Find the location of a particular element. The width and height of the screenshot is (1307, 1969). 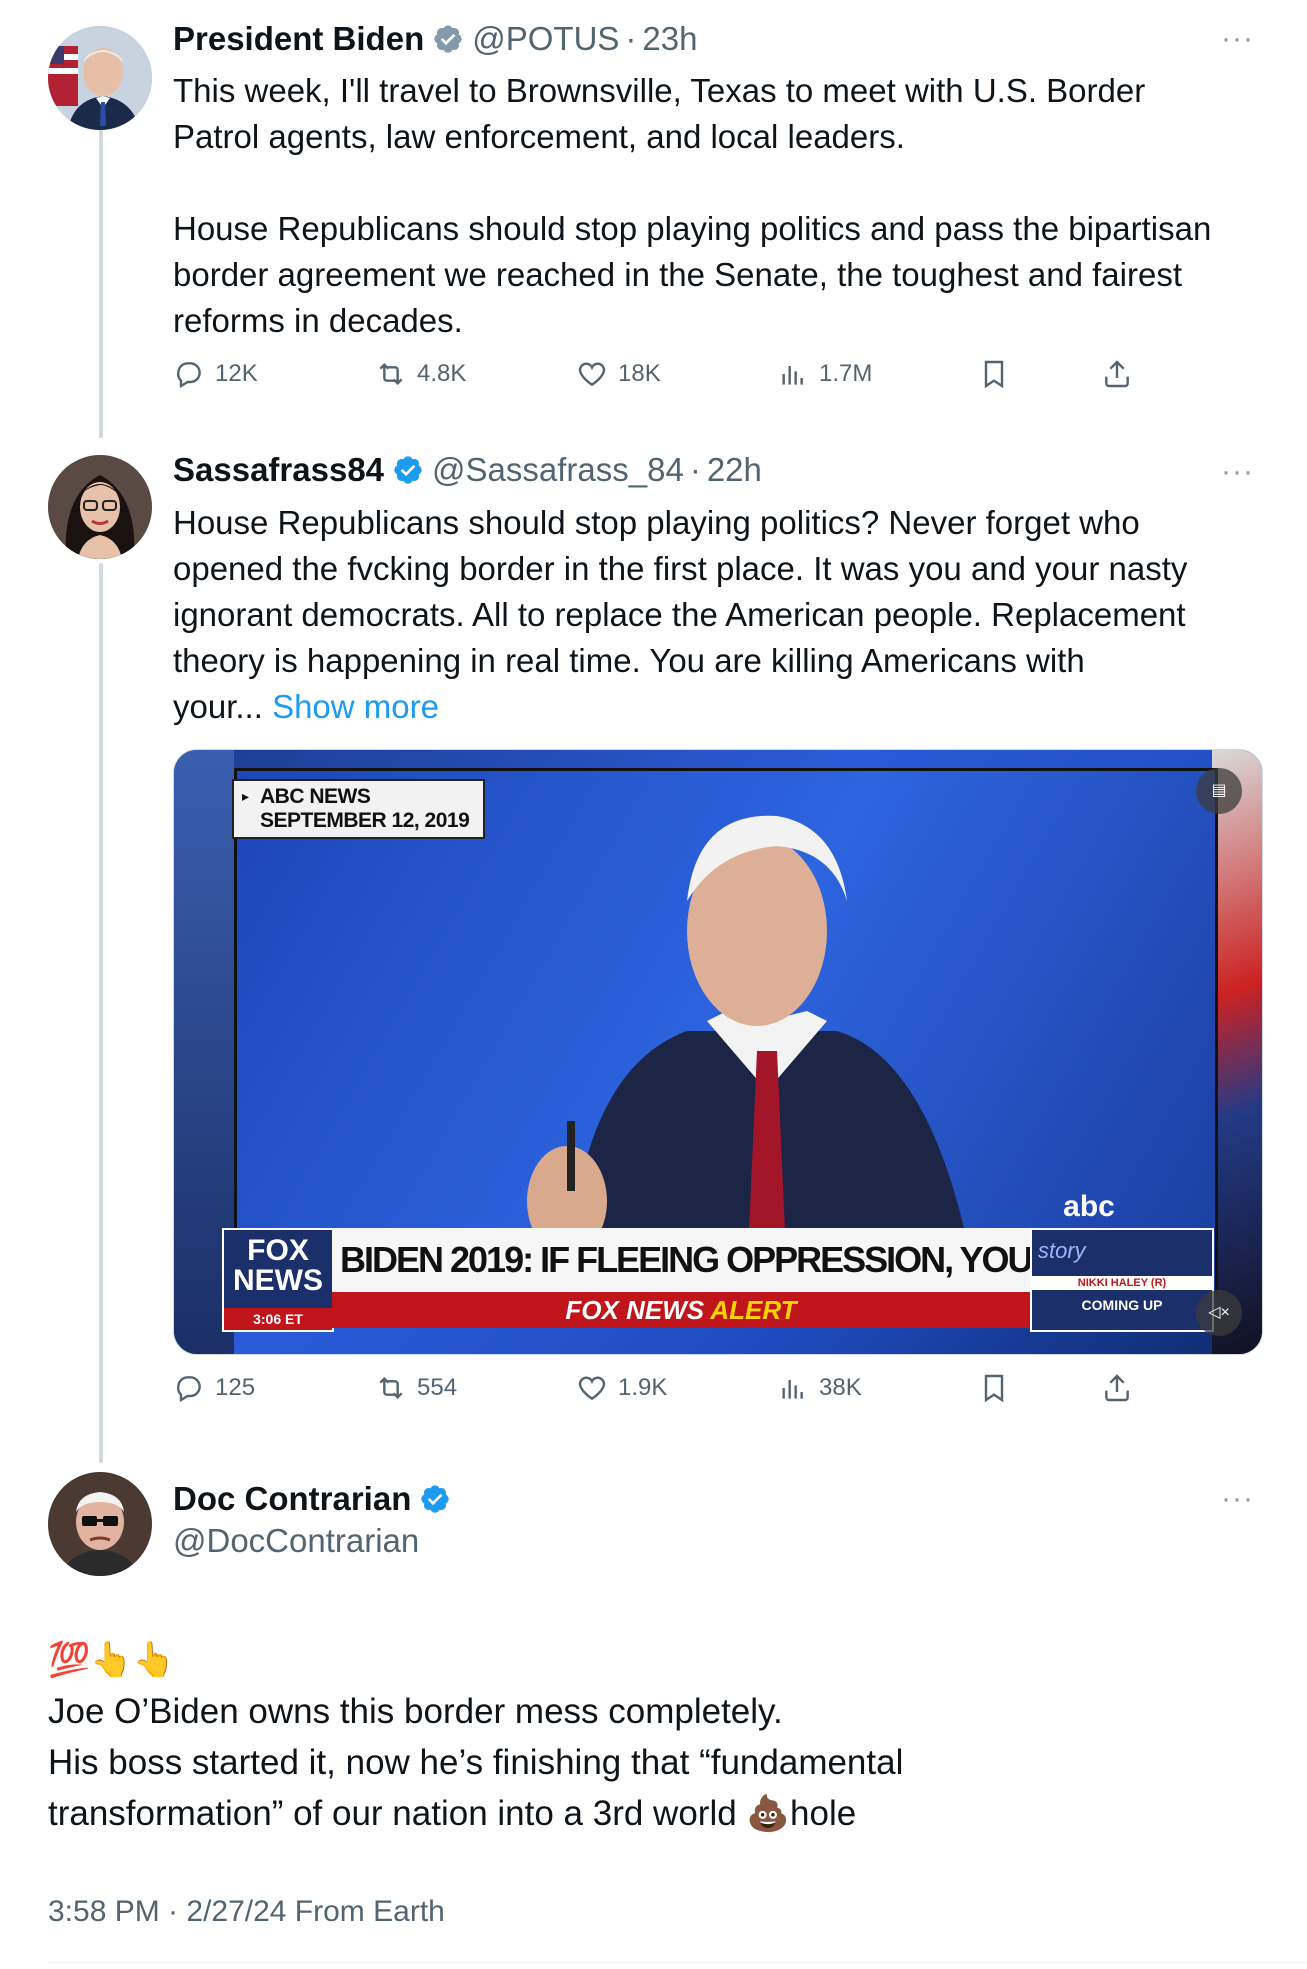

poop-emoji: 💩 is located at coordinates (768, 1813).